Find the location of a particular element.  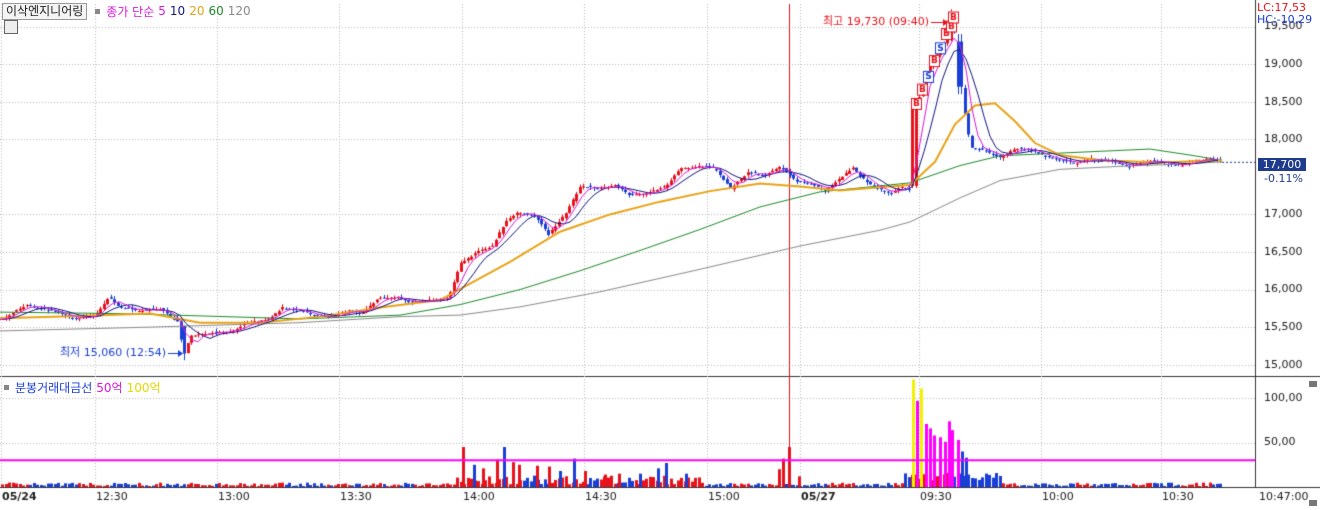

ma120-label: 120 is located at coordinates (239, 11).